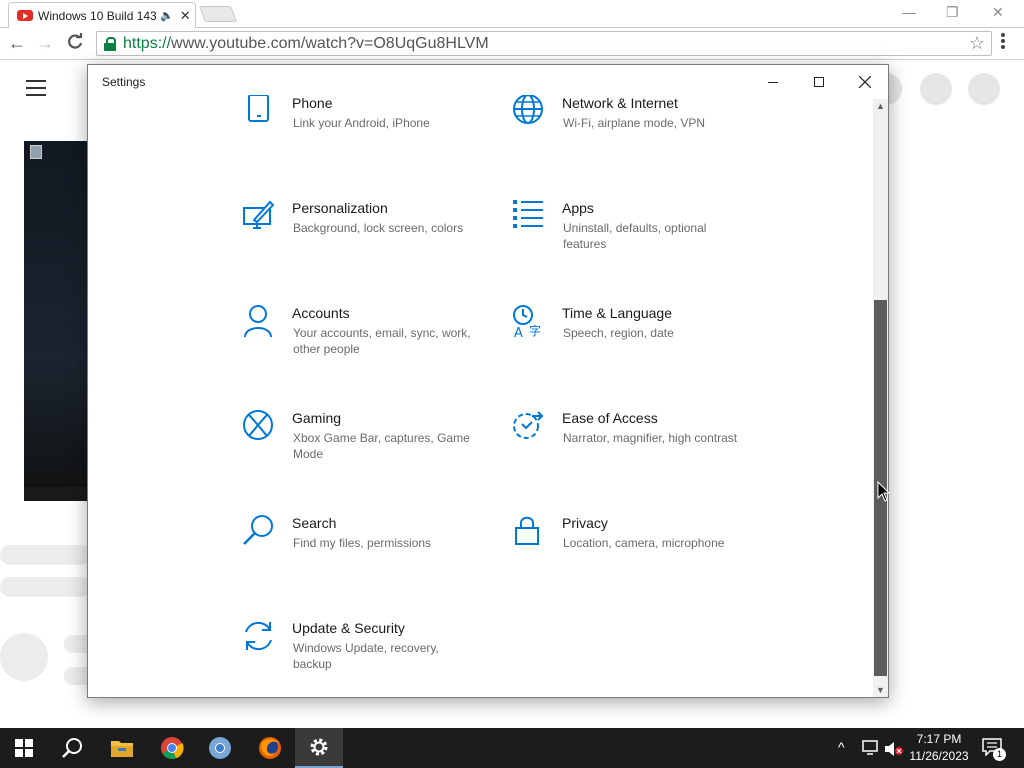 The image size is (1024, 768). What do you see at coordinates (578, 208) in the screenshot?
I see `category-name: Apps` at bounding box center [578, 208].